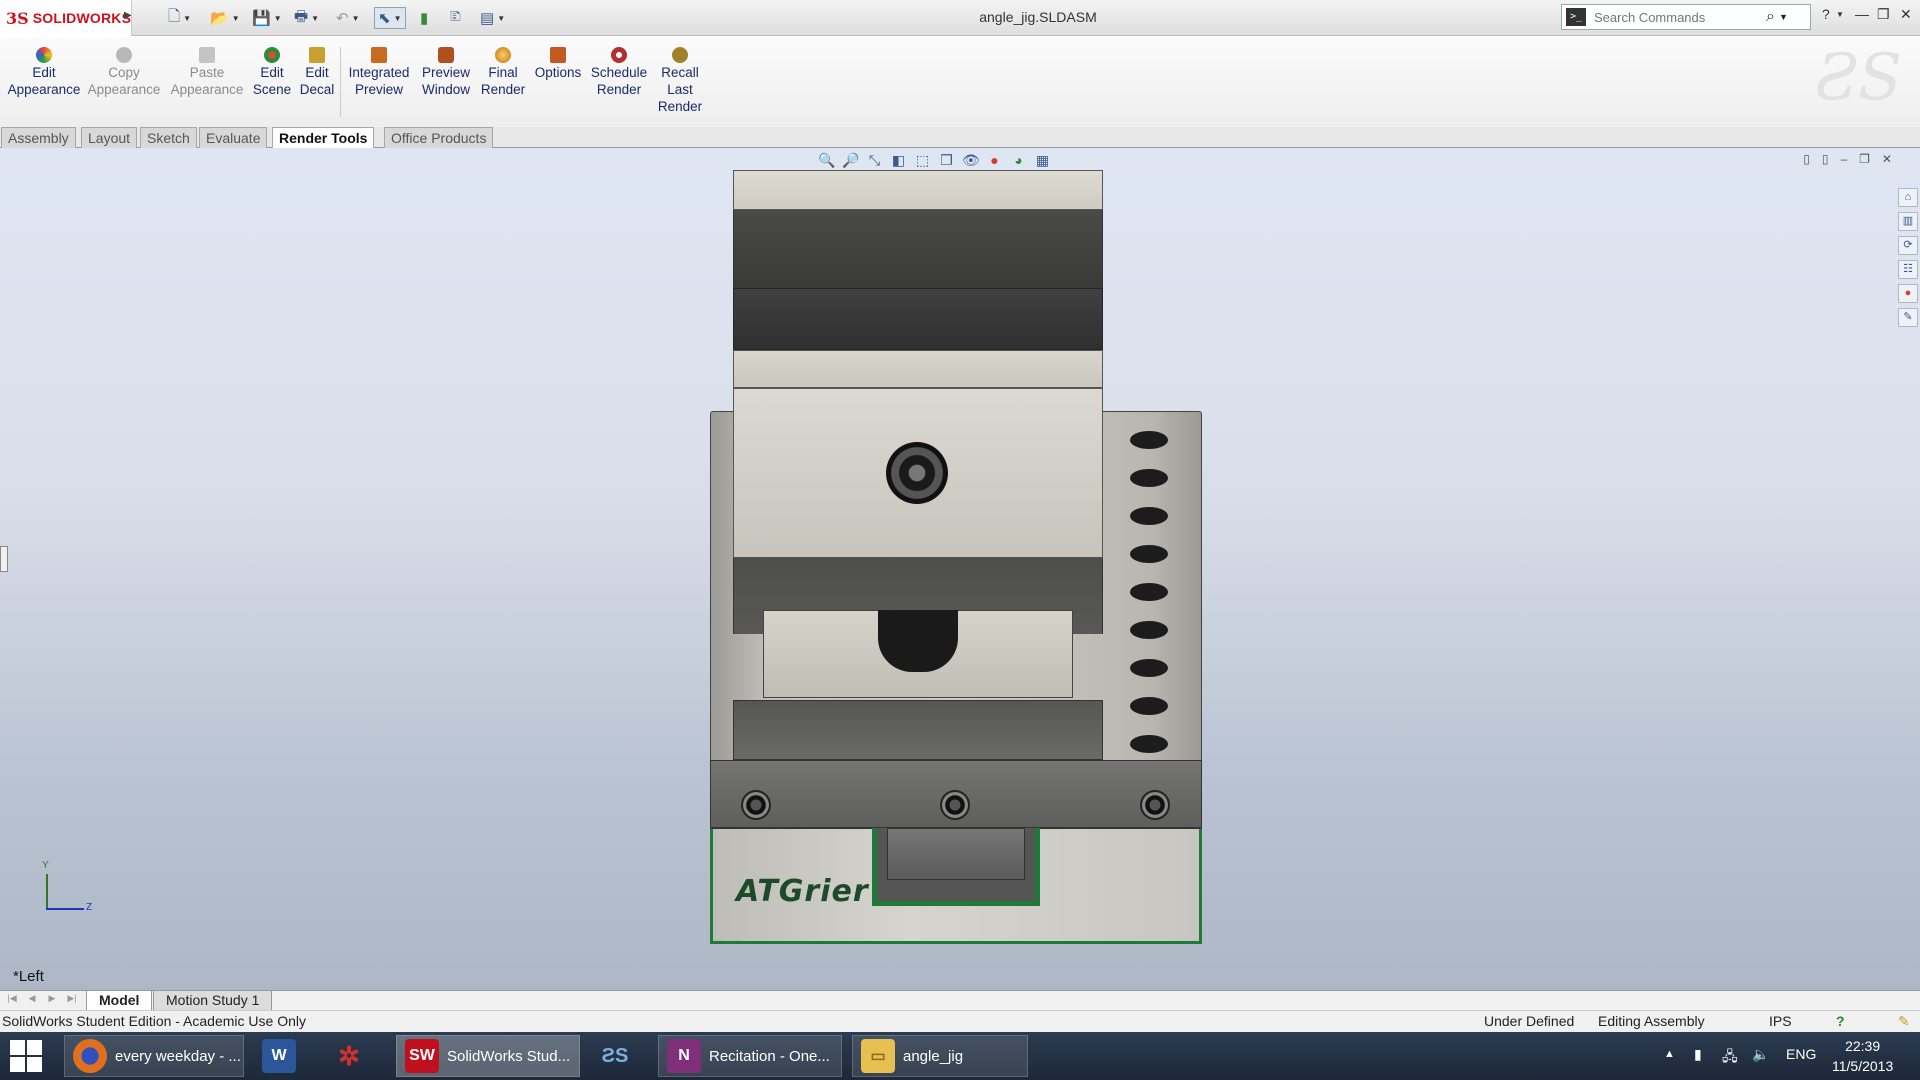 The width and height of the screenshot is (1920, 1080). What do you see at coordinates (619, 72) in the screenshot?
I see `schedule-render-button: Schedule Render` at bounding box center [619, 72].